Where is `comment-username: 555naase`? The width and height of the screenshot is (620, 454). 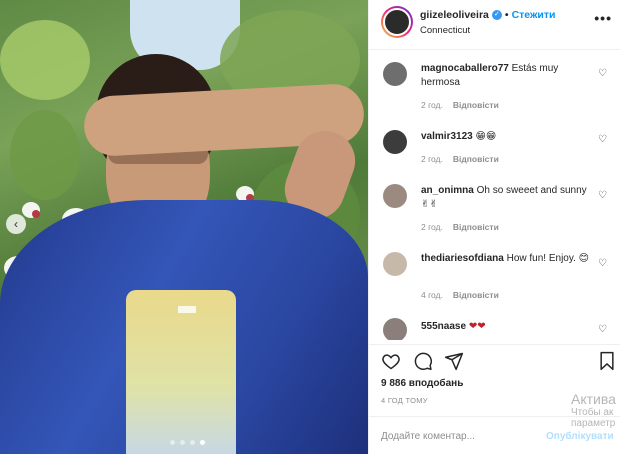
comment-username: 555naase is located at coordinates (443, 326).